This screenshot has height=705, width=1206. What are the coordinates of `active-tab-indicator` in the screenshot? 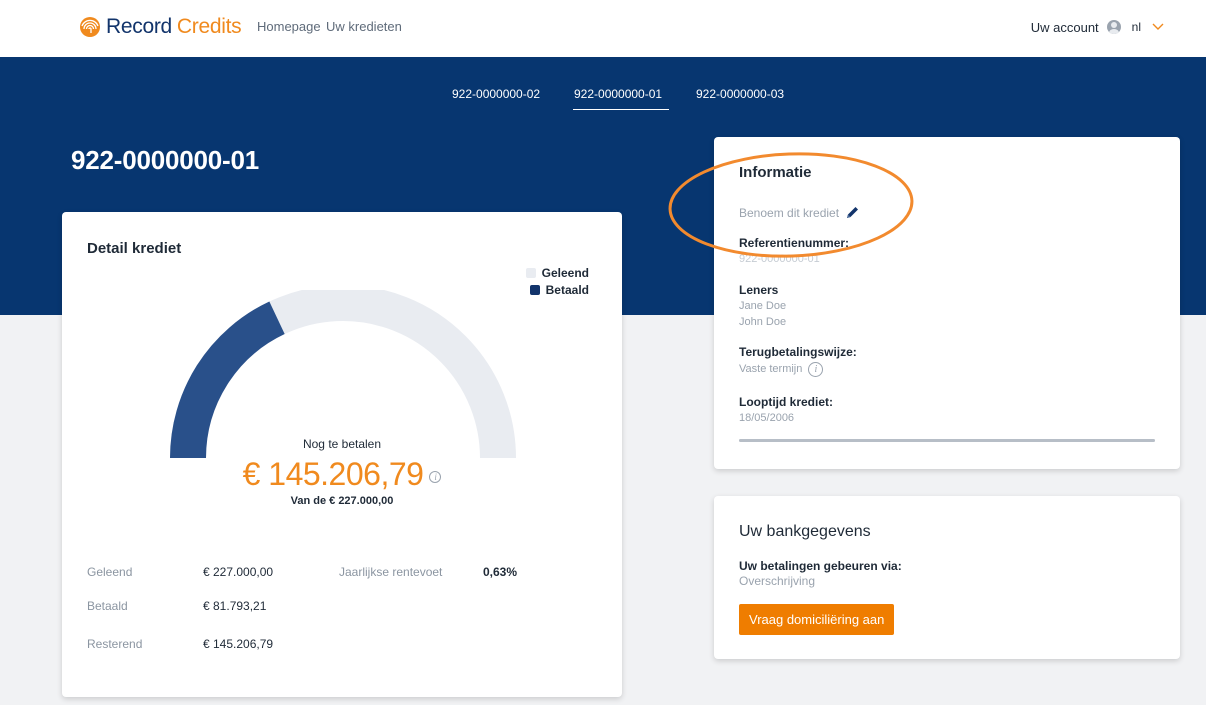 It's located at (621, 109).